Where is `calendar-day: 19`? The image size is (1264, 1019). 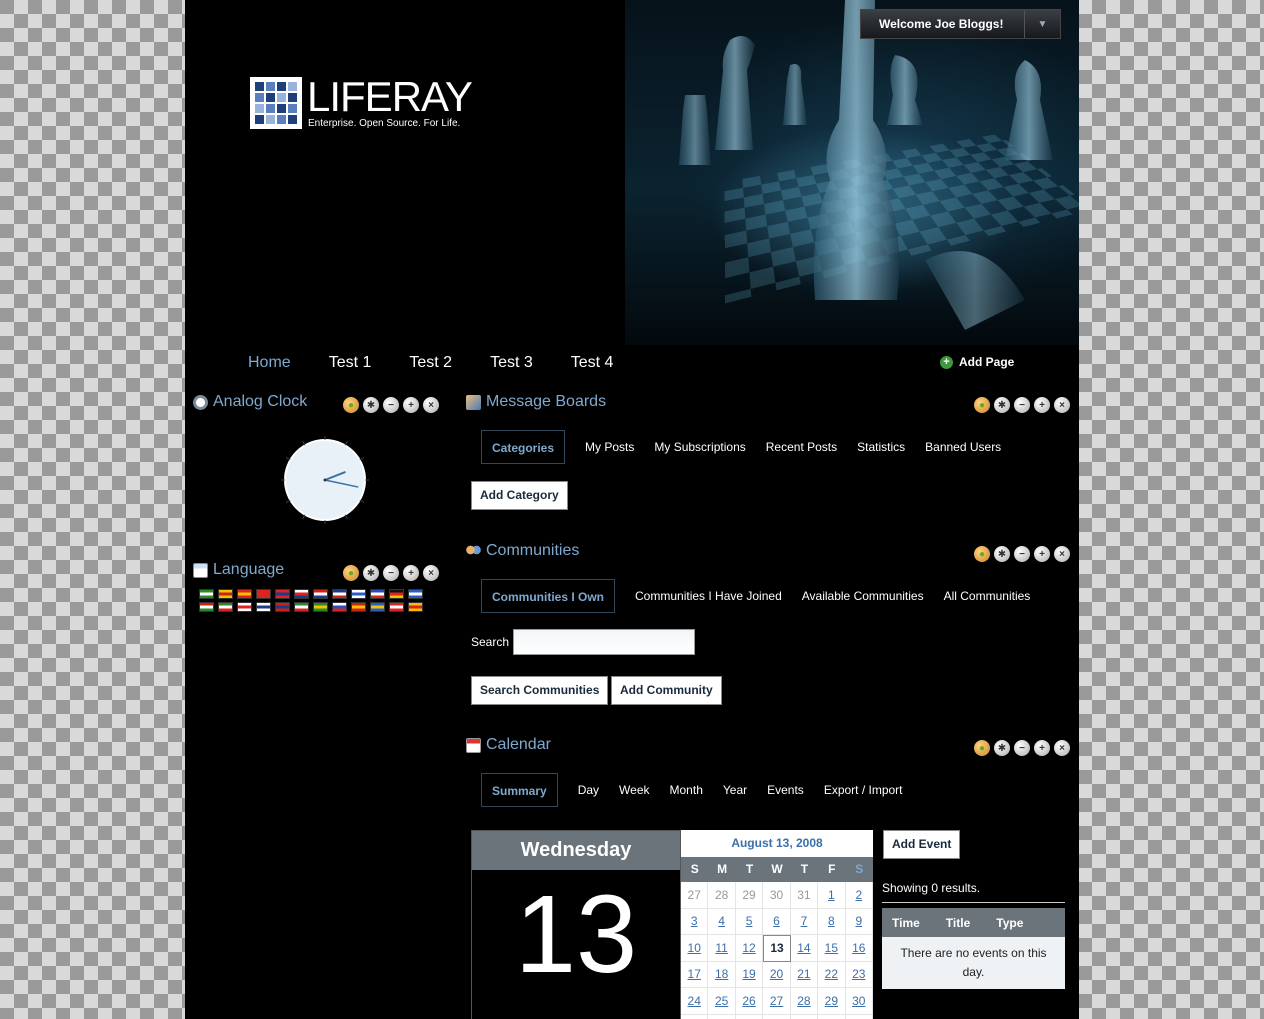
calendar-day: 19 is located at coordinates (749, 974).